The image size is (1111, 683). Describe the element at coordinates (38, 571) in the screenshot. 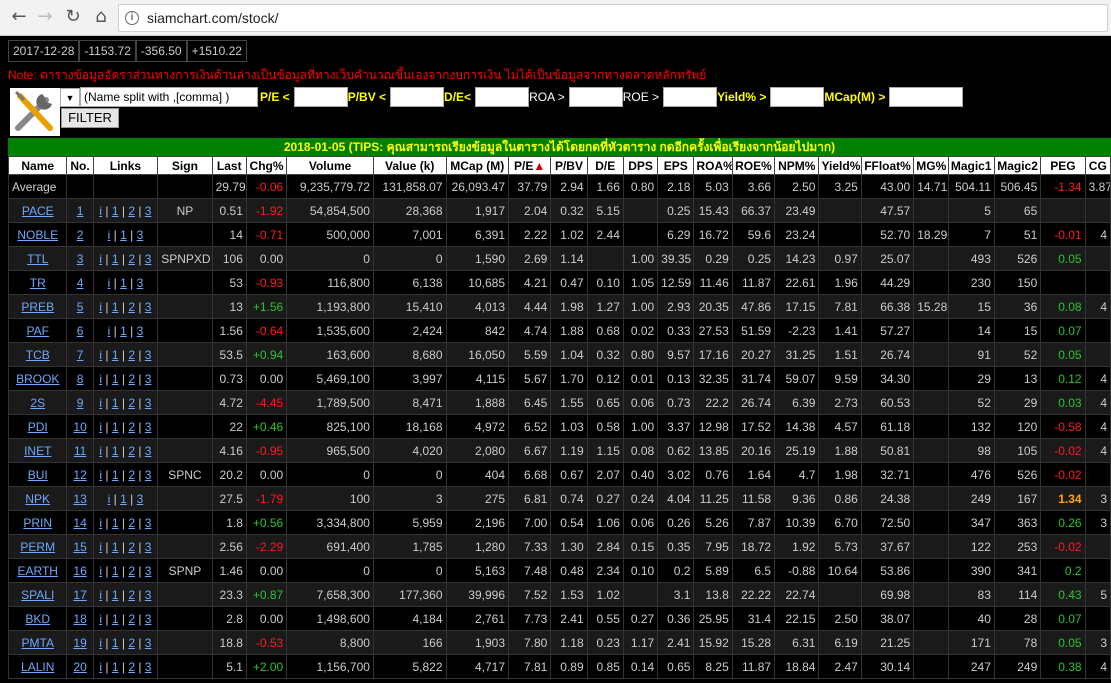

I see `stock-name-link: EARTH` at that location.